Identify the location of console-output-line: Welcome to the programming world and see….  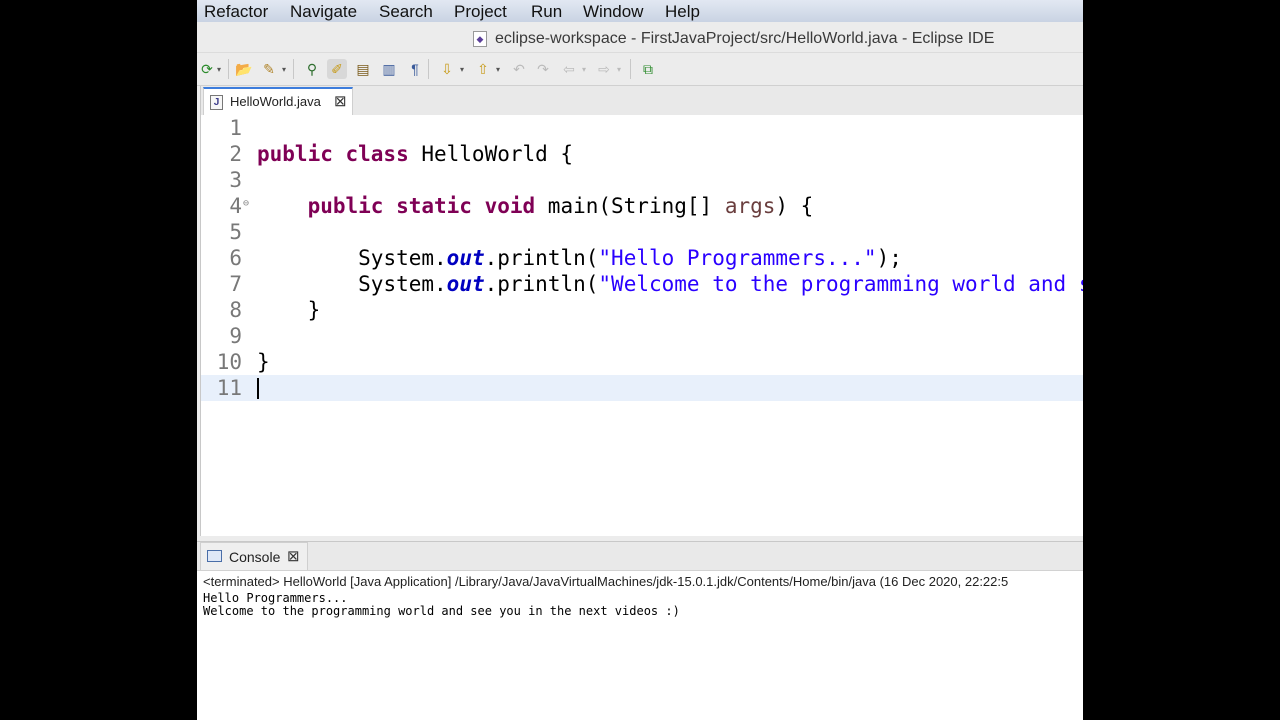
(441, 611).